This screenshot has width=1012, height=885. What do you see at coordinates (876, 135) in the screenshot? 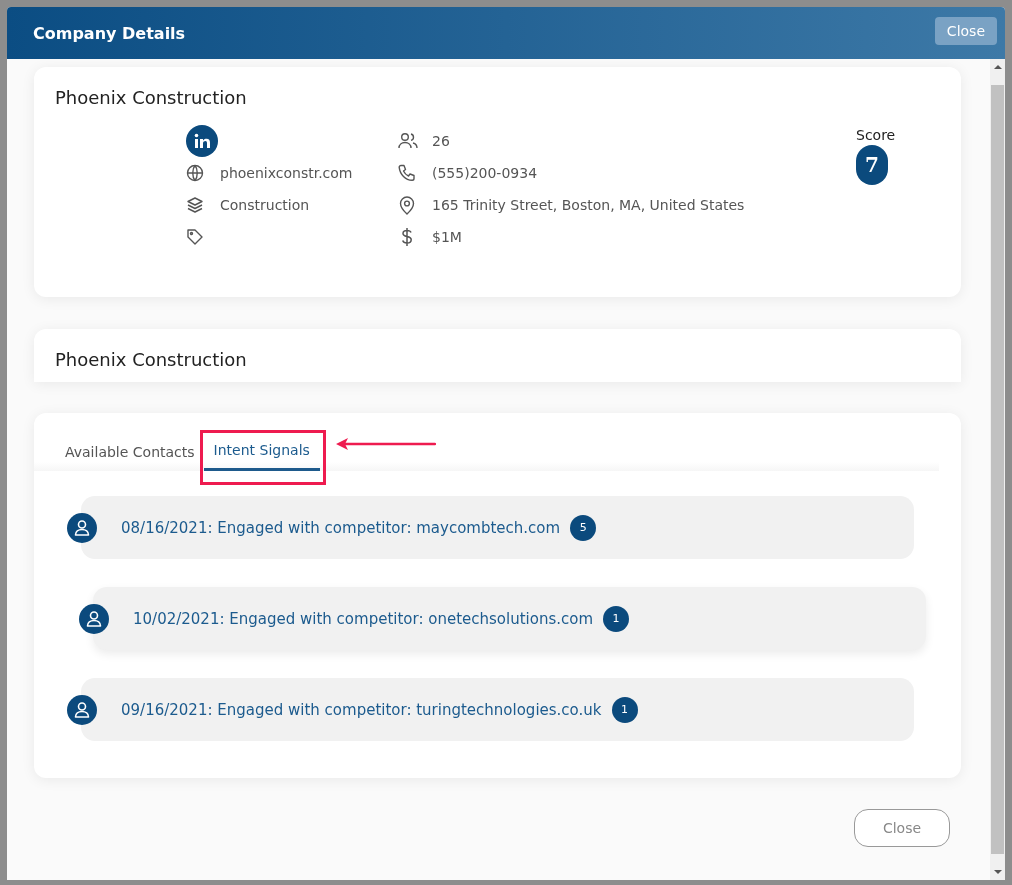
I see `score-label: Score` at bounding box center [876, 135].